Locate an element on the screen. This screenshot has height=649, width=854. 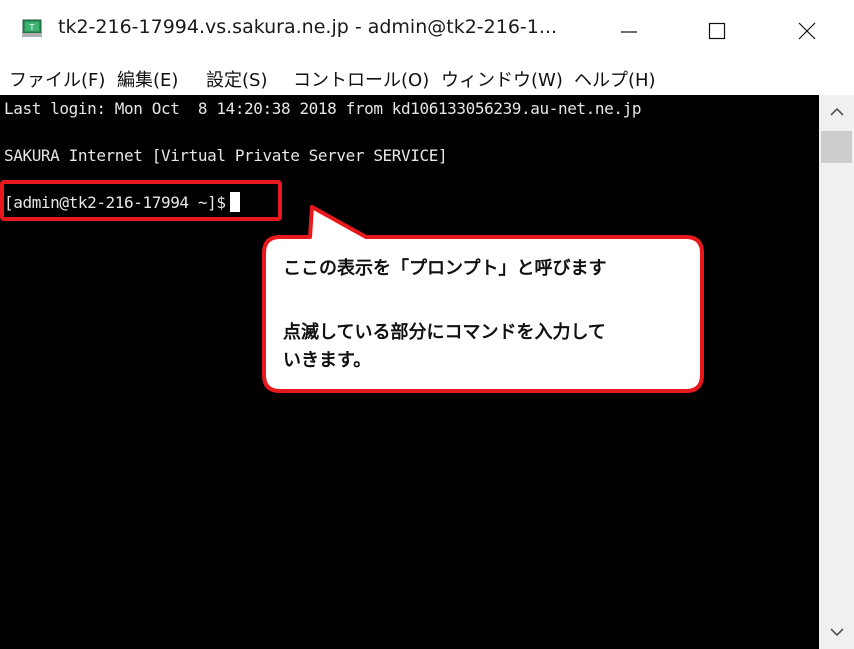
callout-text-line-2: 点滅している部分にコマンドを入力して is located at coordinates (444, 332).